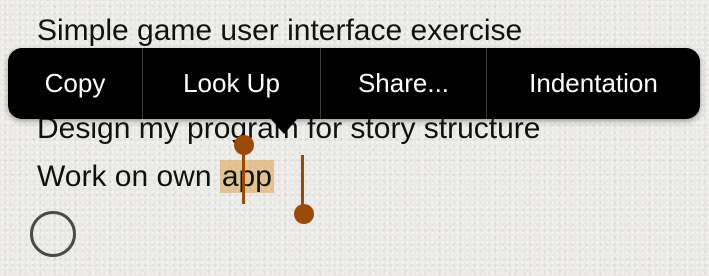 The width and height of the screenshot is (709, 276). Describe the element at coordinates (593, 83) in the screenshot. I see `indentation-menu-item: Indentation` at that location.